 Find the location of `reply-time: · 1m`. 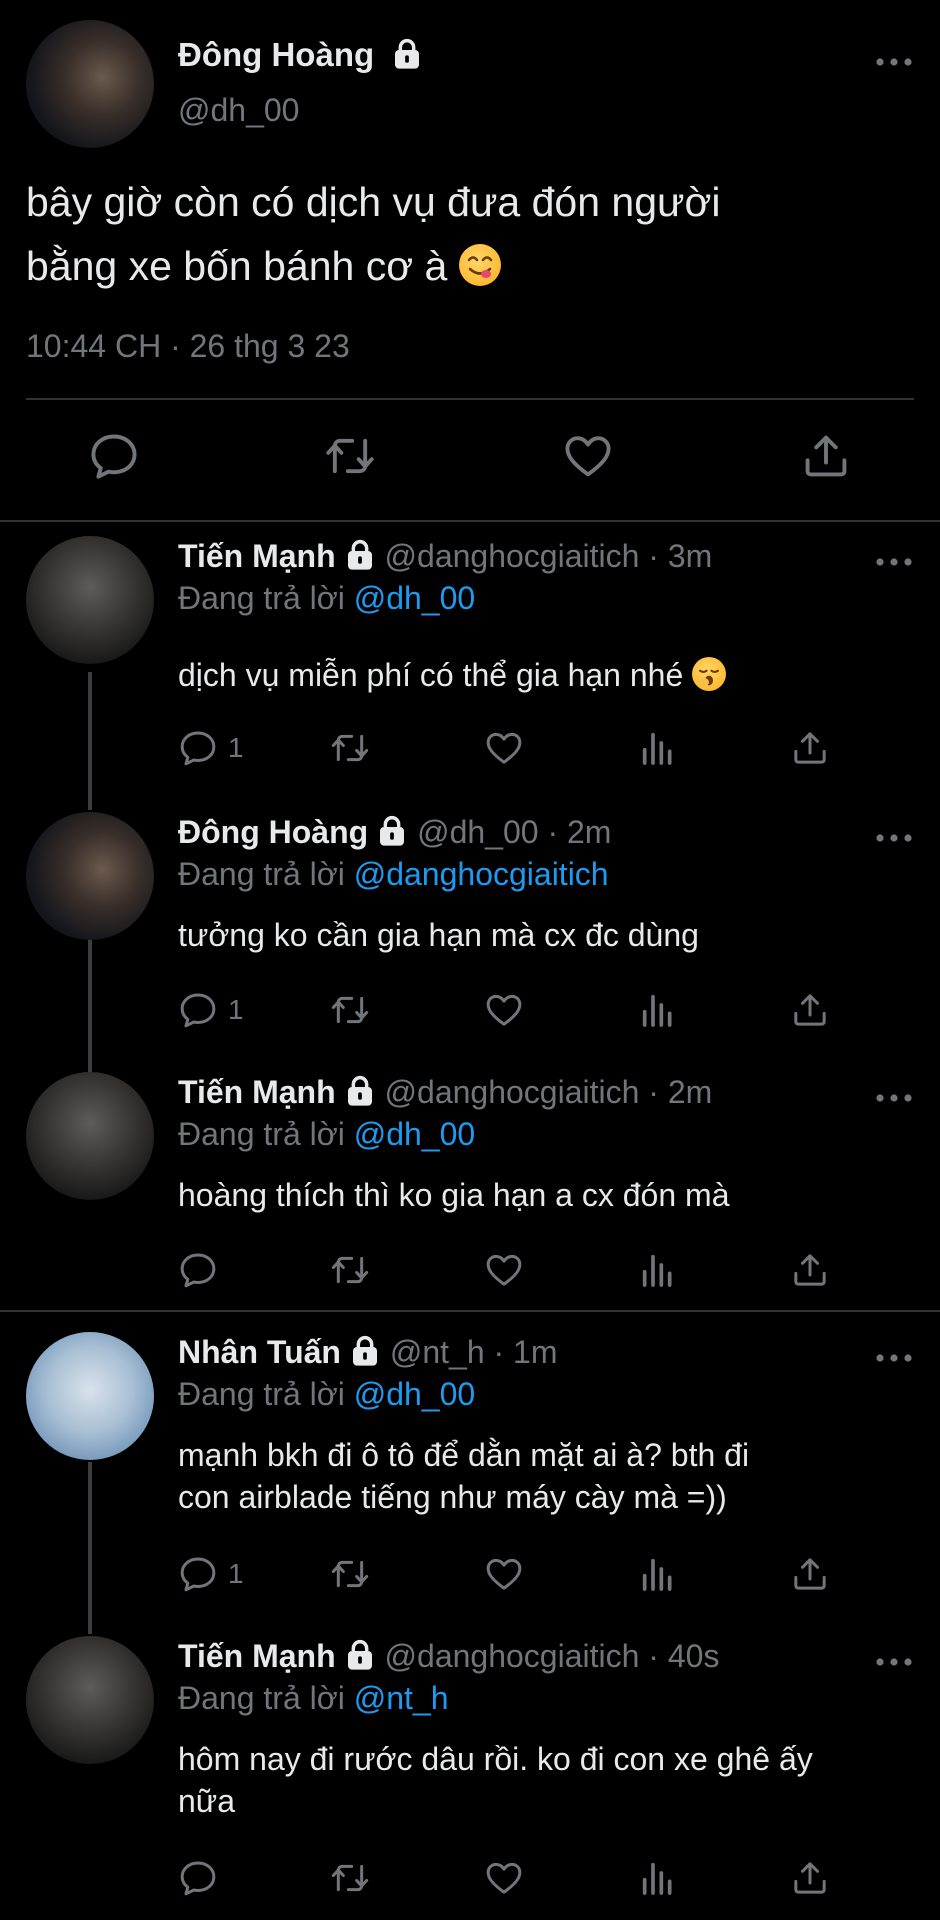

reply-time: · 1m is located at coordinates (525, 1352).